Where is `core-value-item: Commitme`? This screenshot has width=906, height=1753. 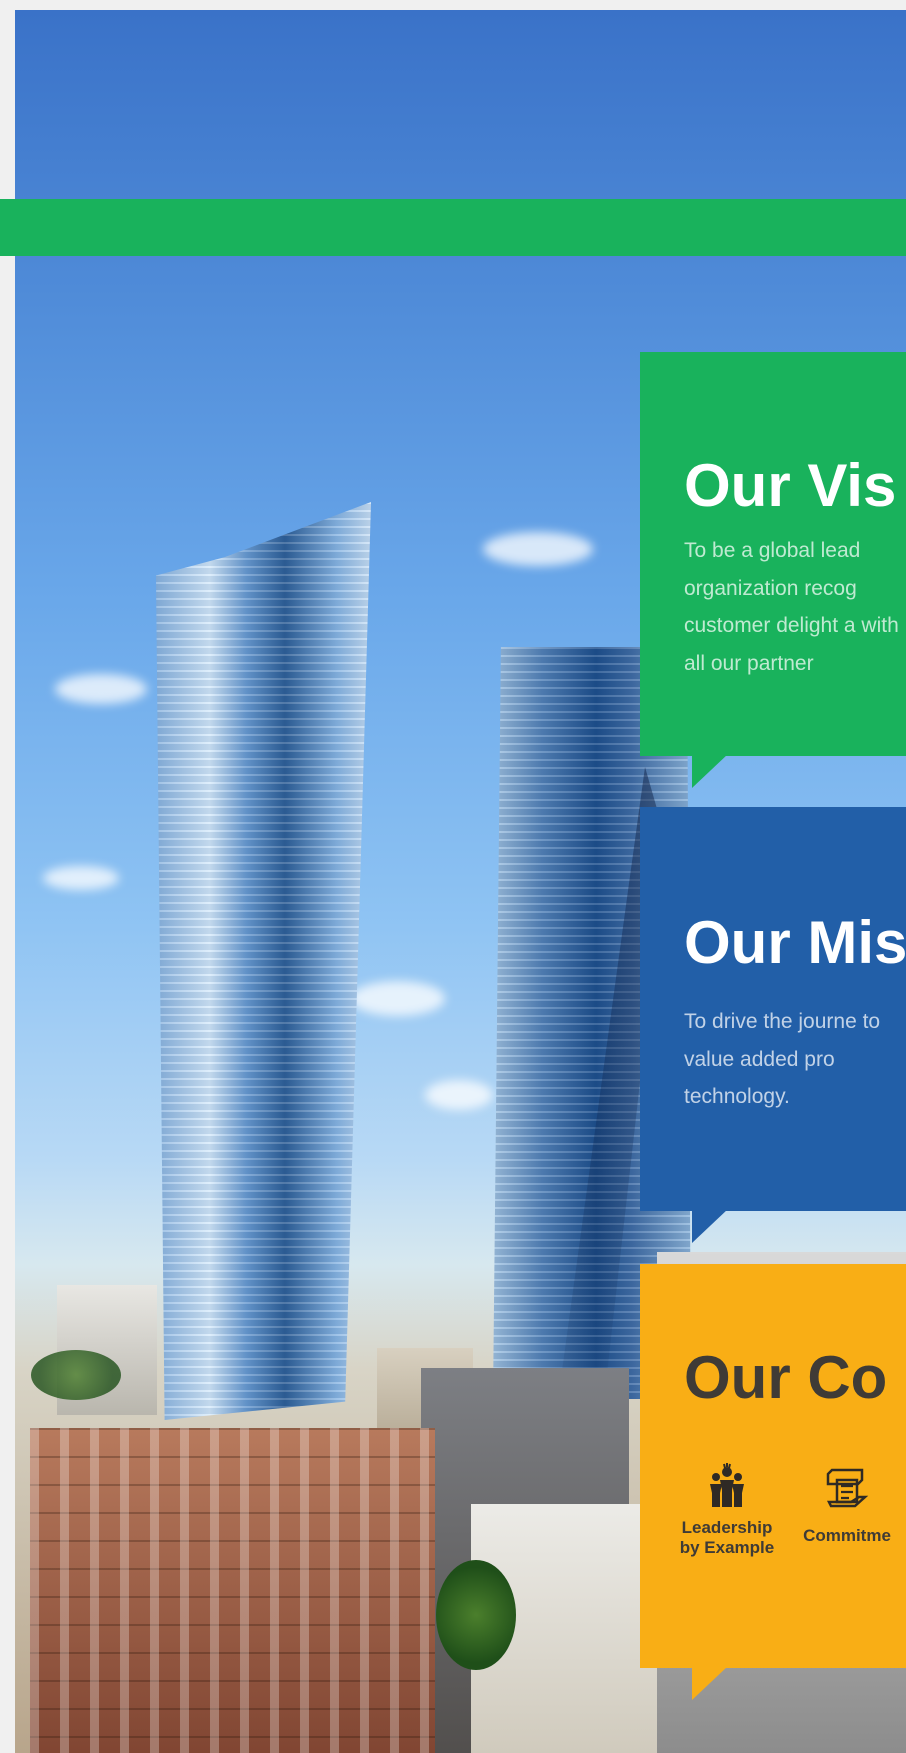
core-value-item: Commitme is located at coordinates (844, 1504).